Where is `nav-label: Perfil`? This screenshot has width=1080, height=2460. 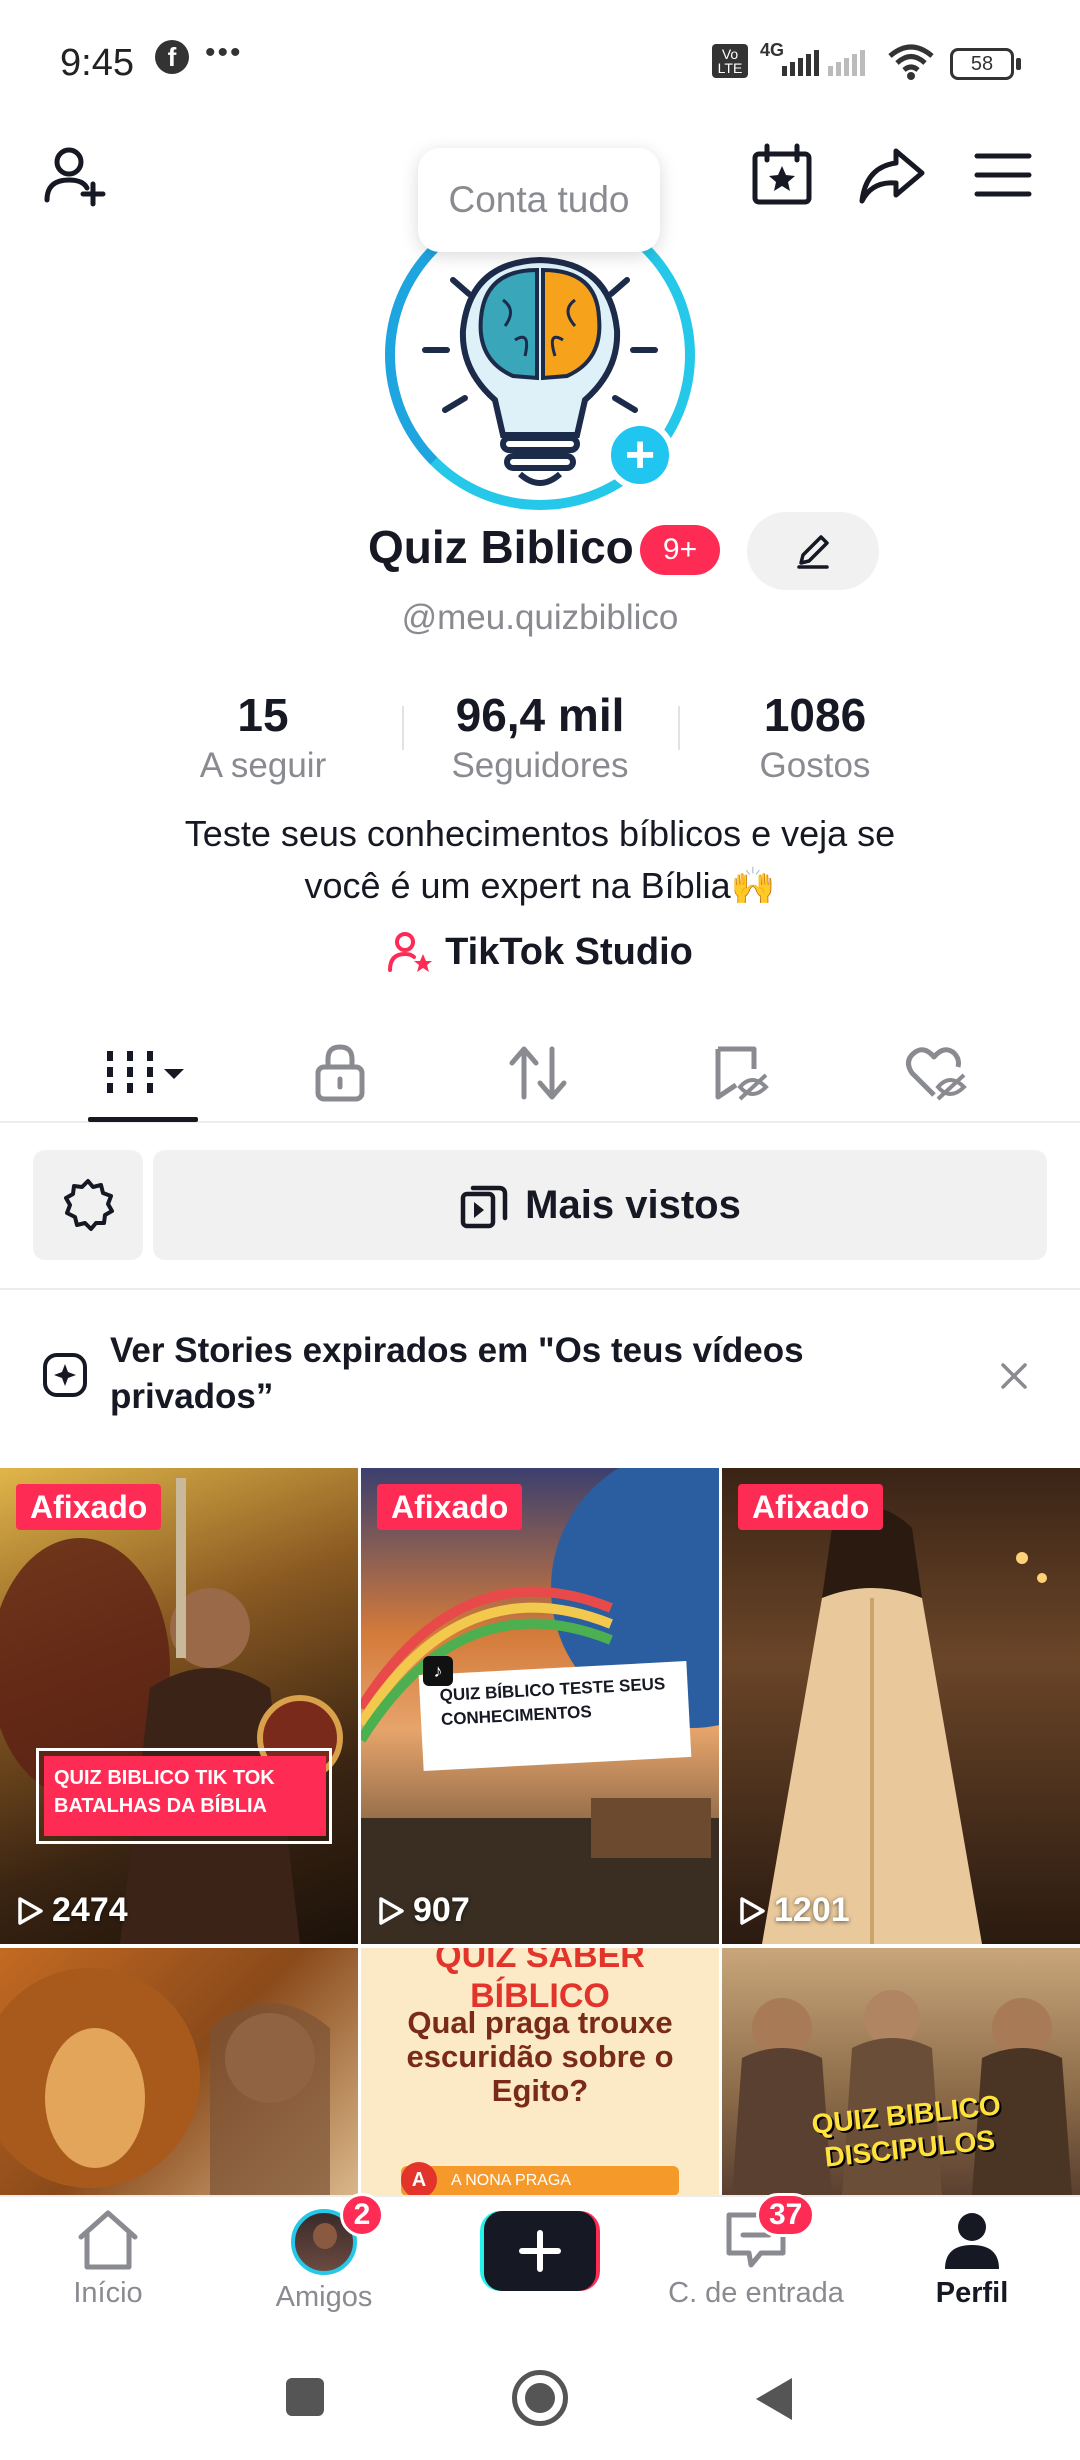
nav-label: Perfil is located at coordinates (972, 2293).